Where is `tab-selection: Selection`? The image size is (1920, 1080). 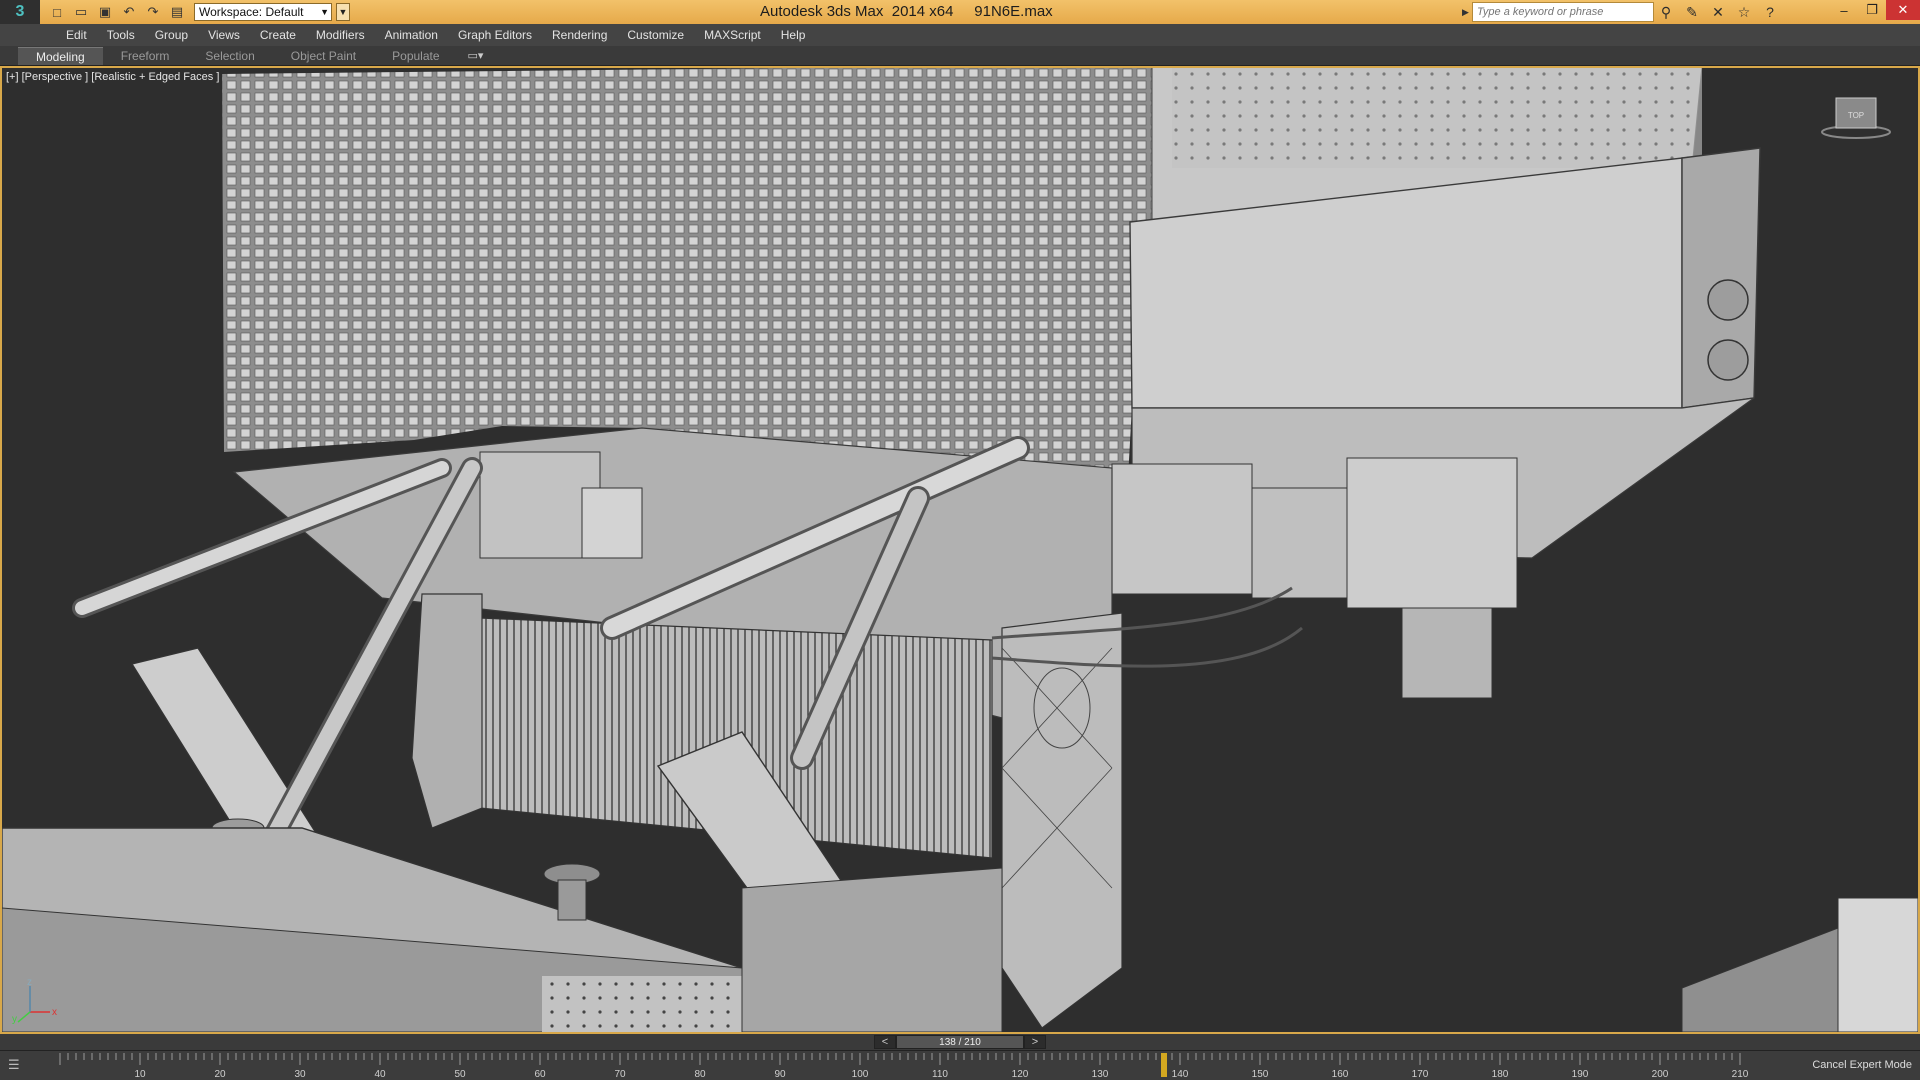
tab-selection: Selection is located at coordinates (229, 56).